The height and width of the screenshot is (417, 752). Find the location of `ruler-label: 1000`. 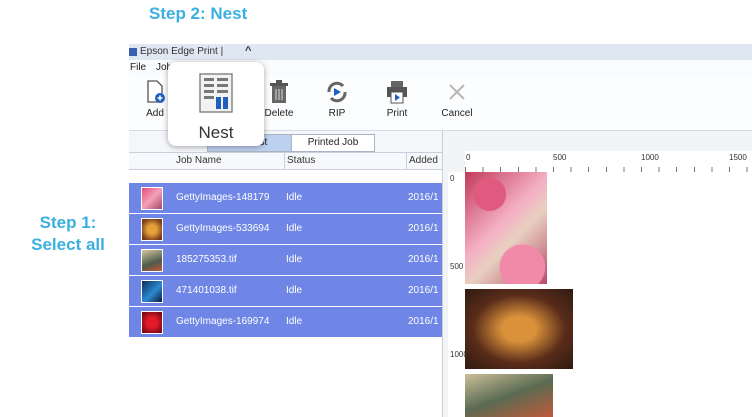

ruler-label: 1000 is located at coordinates (650, 157).